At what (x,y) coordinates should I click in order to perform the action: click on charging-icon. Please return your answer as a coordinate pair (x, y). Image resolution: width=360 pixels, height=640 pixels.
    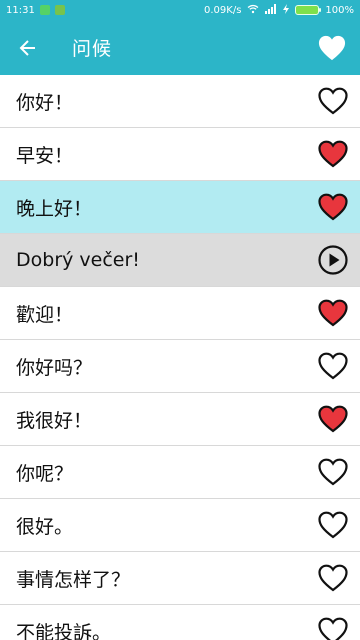
    Looking at the image, I should click on (286, 10).